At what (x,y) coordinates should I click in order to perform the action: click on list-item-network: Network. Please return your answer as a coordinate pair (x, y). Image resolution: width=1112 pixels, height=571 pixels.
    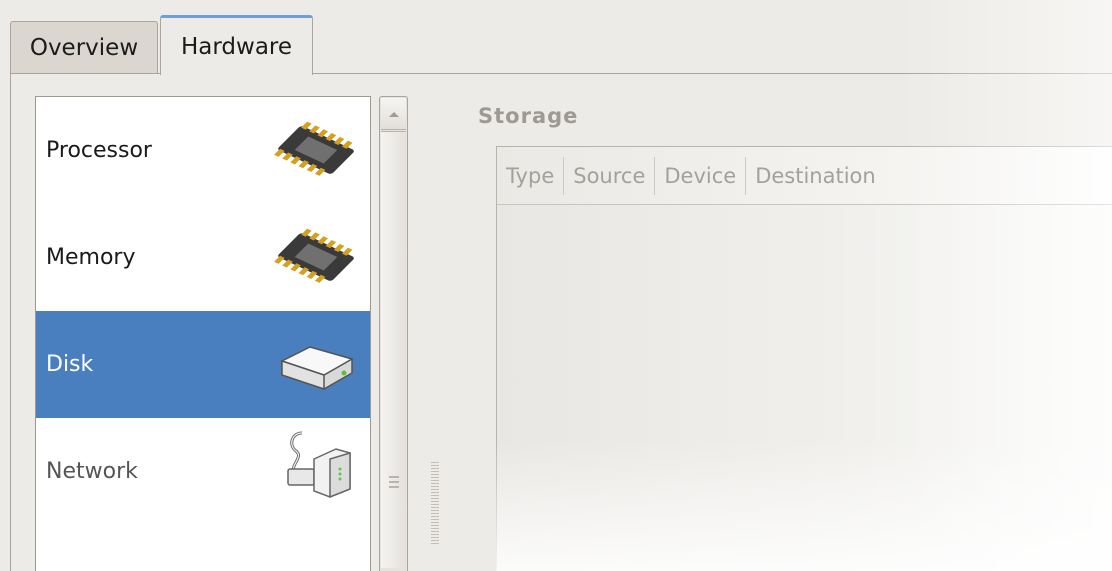
    Looking at the image, I should click on (203, 471).